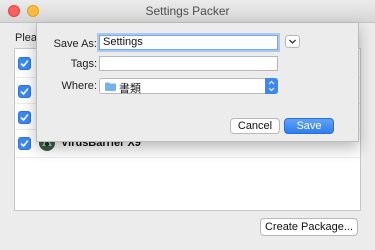 Image resolution: width=375 pixels, height=250 pixels. What do you see at coordinates (255, 126) in the screenshot?
I see `cancel-button: Cancel` at bounding box center [255, 126].